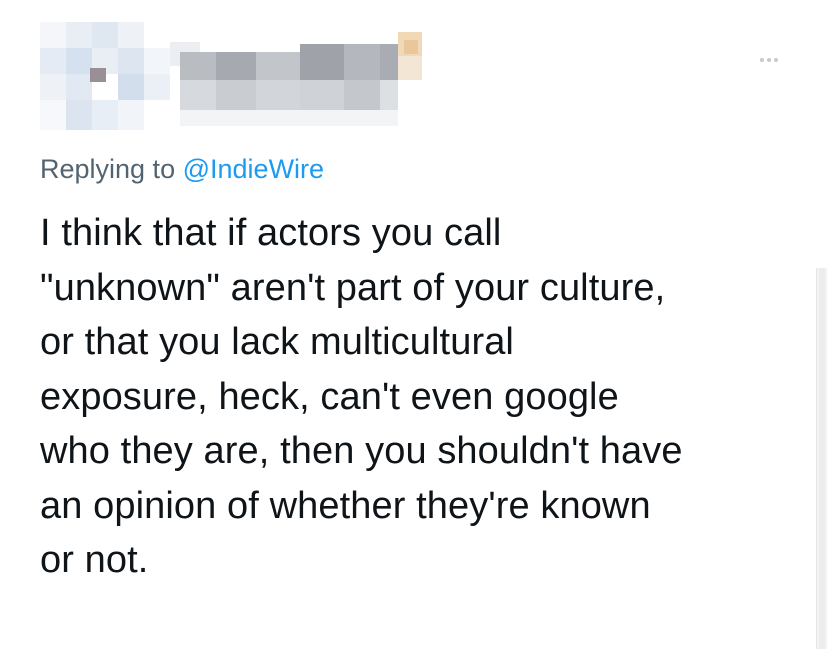 The width and height of the screenshot is (828, 649). I want to click on tweet-text-line: "unknown" aren't part of your culture,, so click(353, 287).